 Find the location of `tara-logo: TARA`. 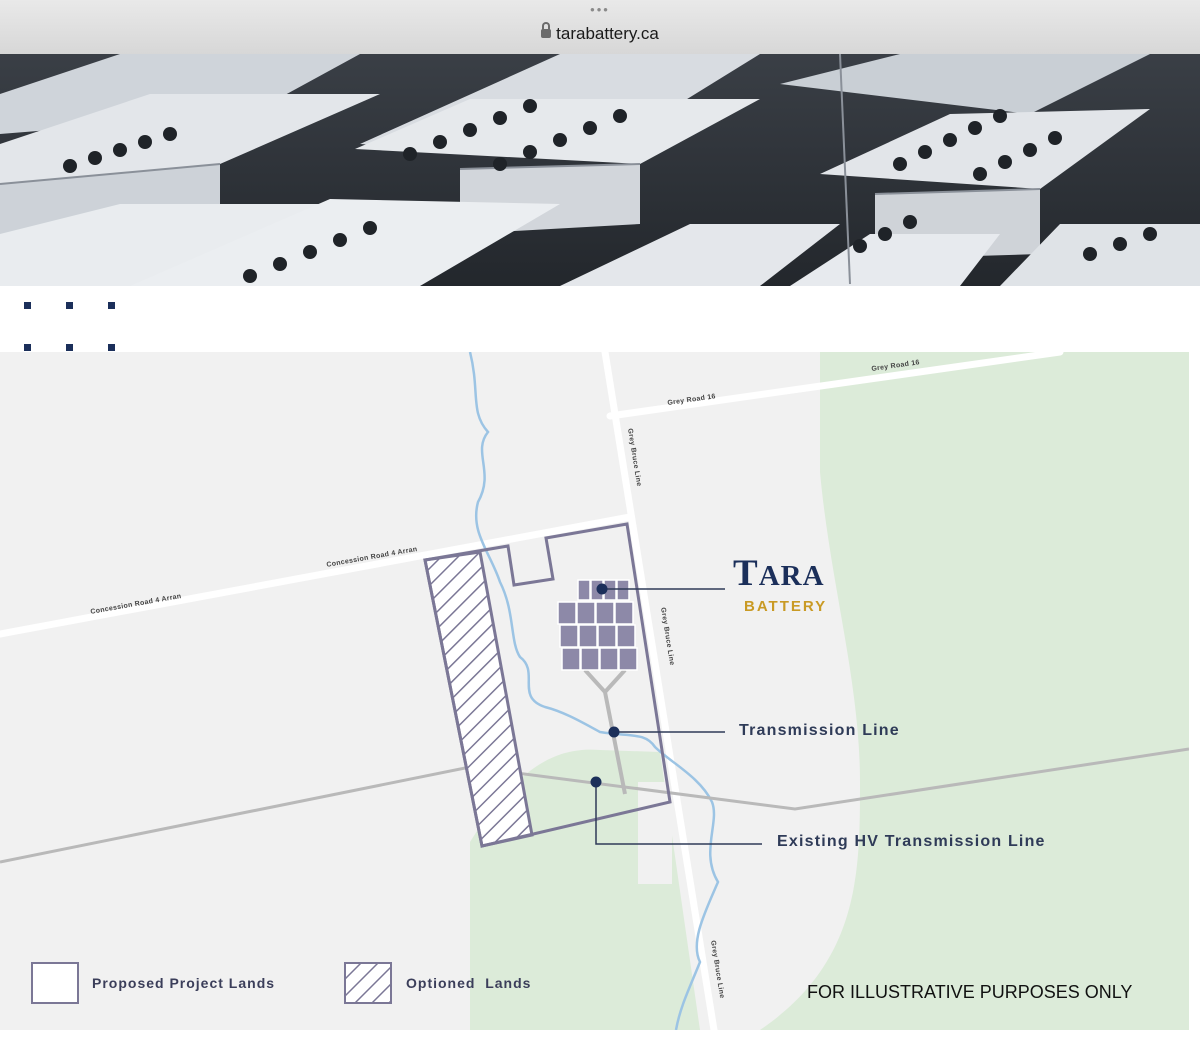

tara-logo: TARA is located at coordinates (779, 573).